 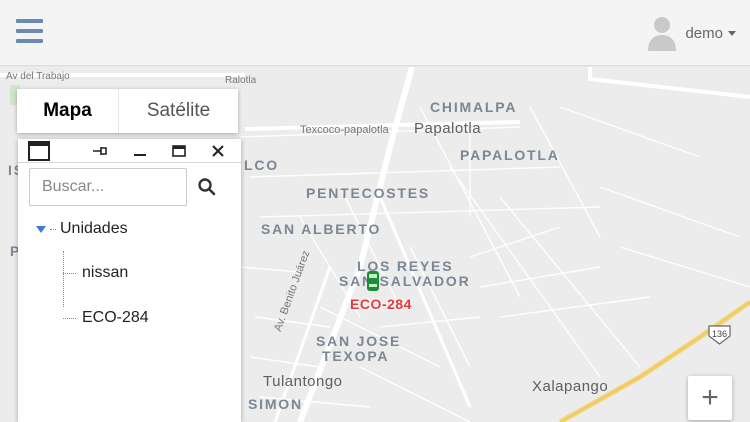 I want to click on tree-item-label: ECO-284, so click(x=115, y=317).